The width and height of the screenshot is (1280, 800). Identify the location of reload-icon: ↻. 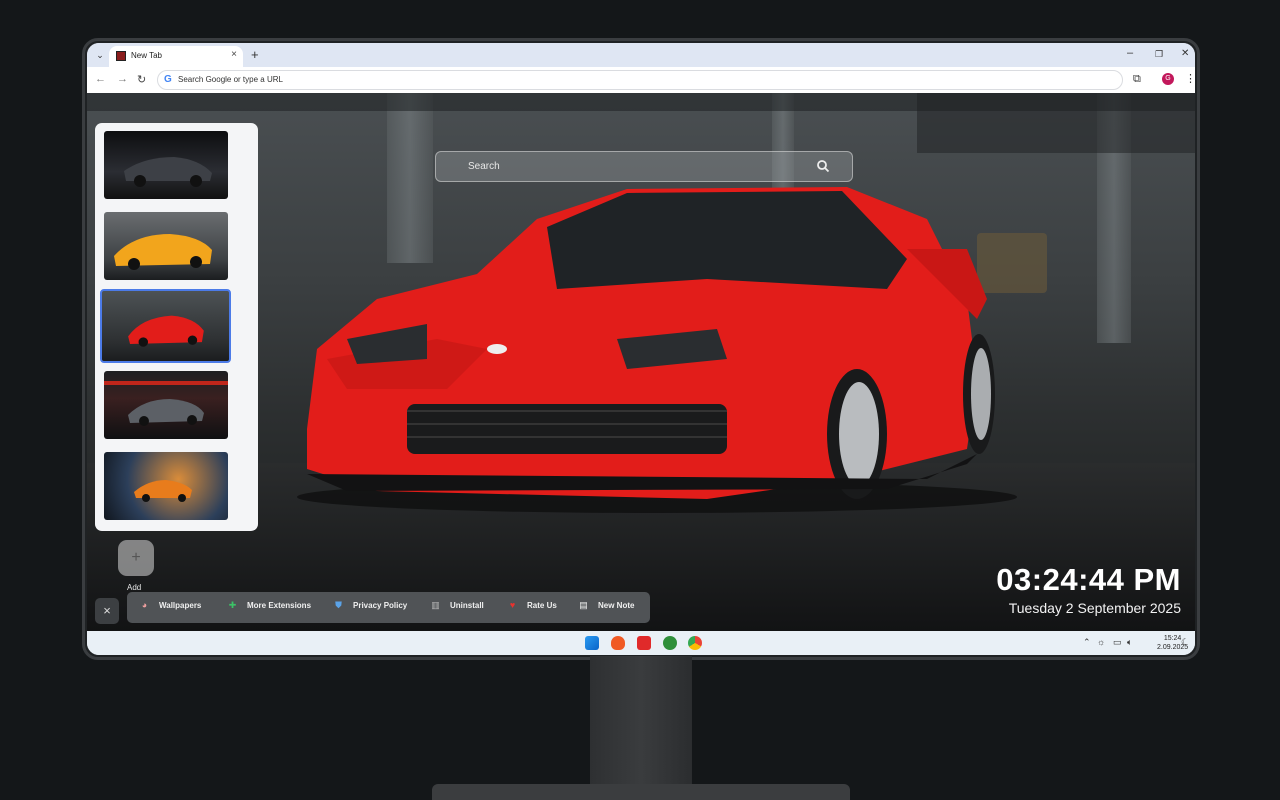
(141, 79).